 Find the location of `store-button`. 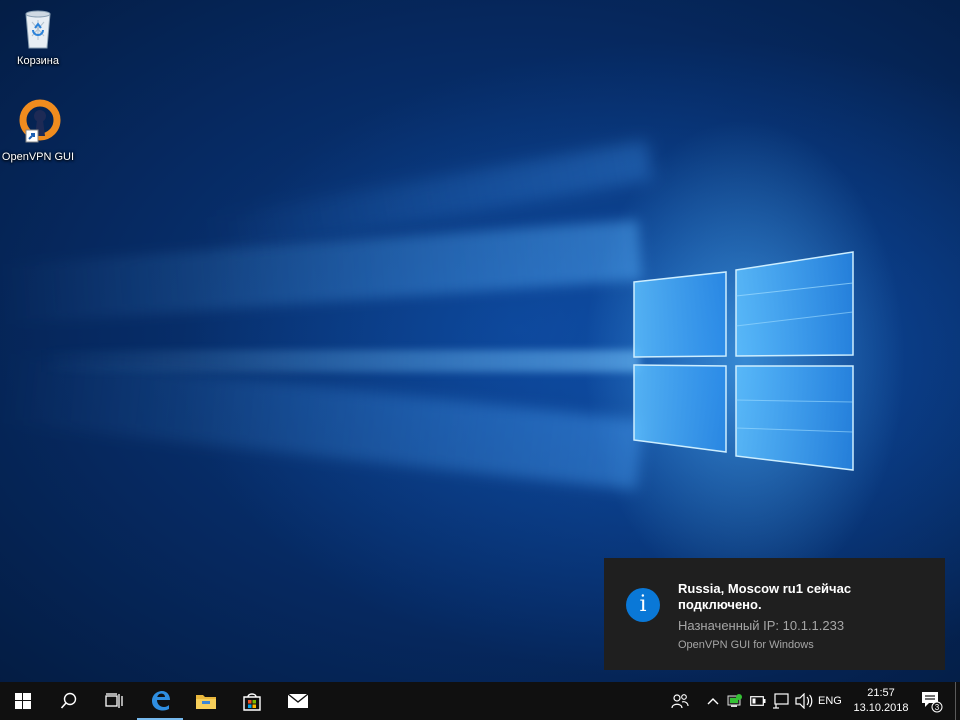

store-button is located at coordinates (252, 701).